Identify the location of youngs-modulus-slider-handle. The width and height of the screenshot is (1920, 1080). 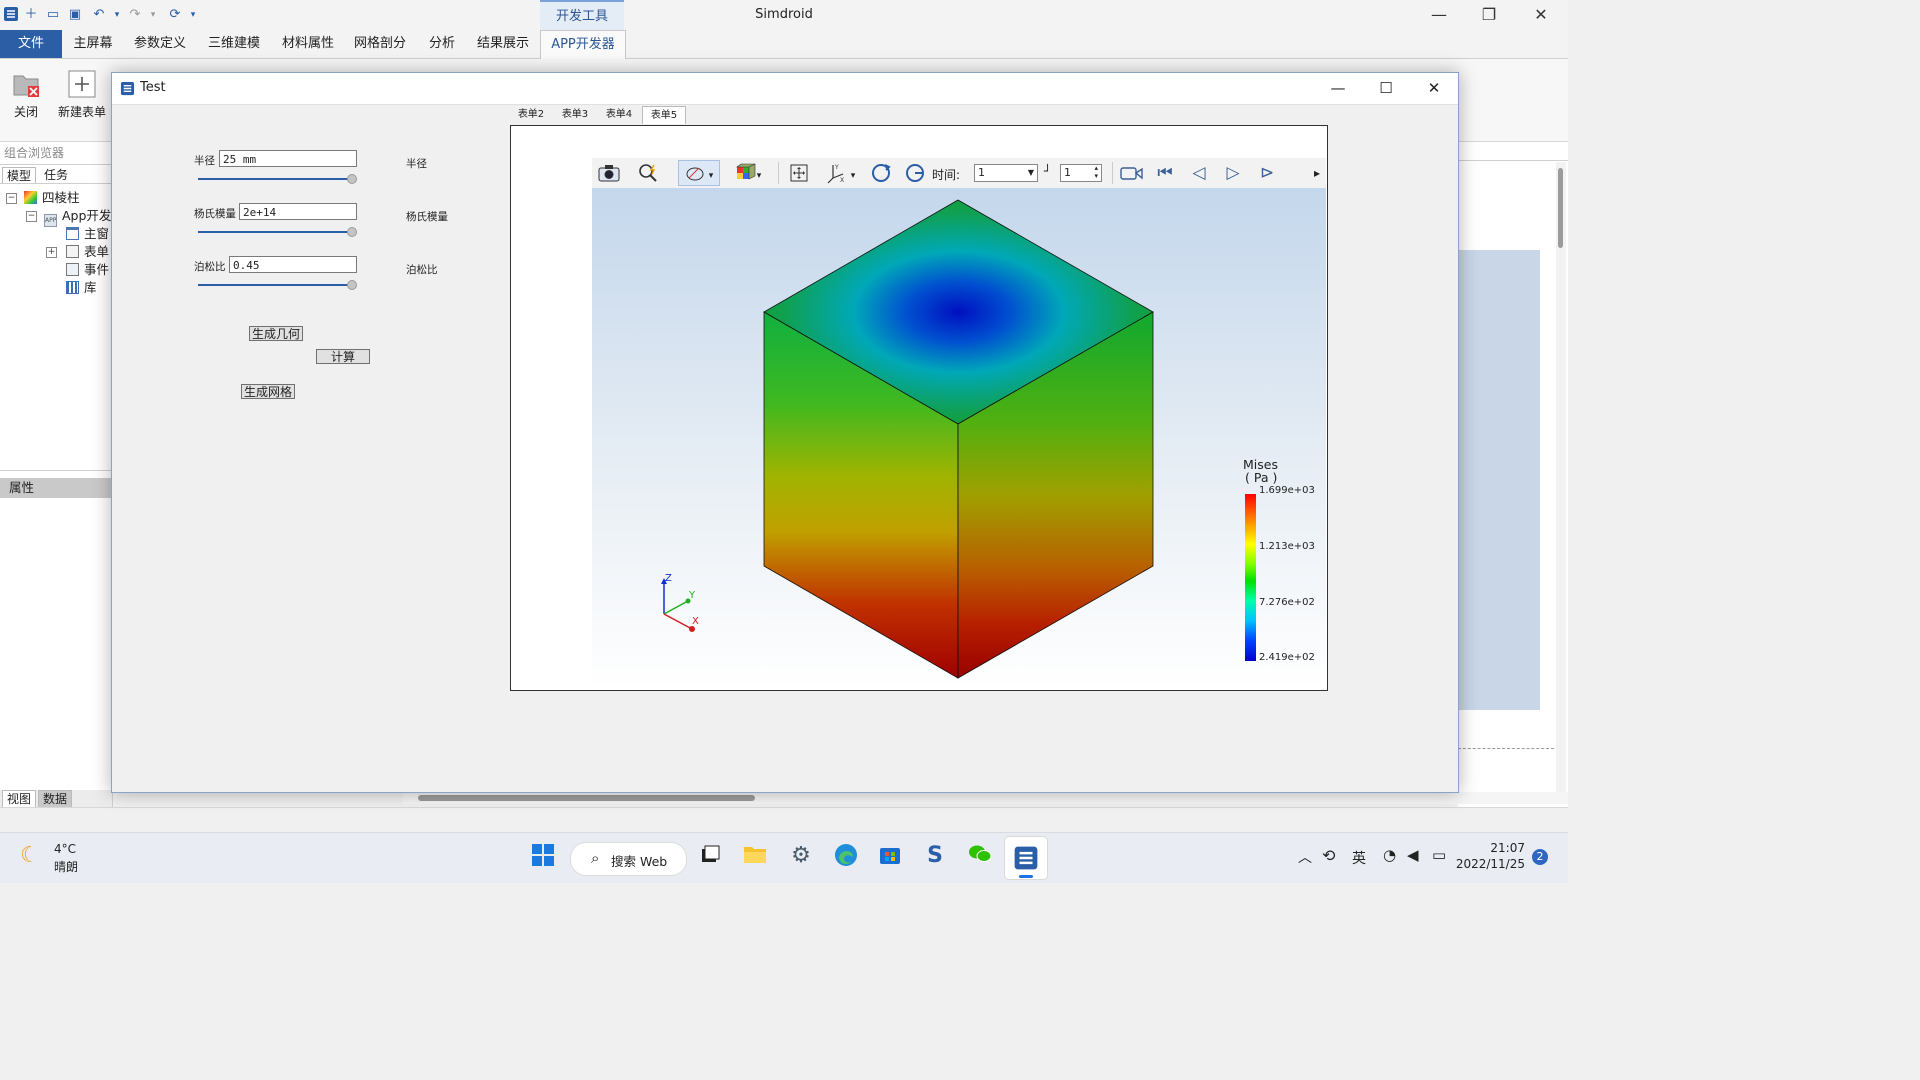
(352, 232).